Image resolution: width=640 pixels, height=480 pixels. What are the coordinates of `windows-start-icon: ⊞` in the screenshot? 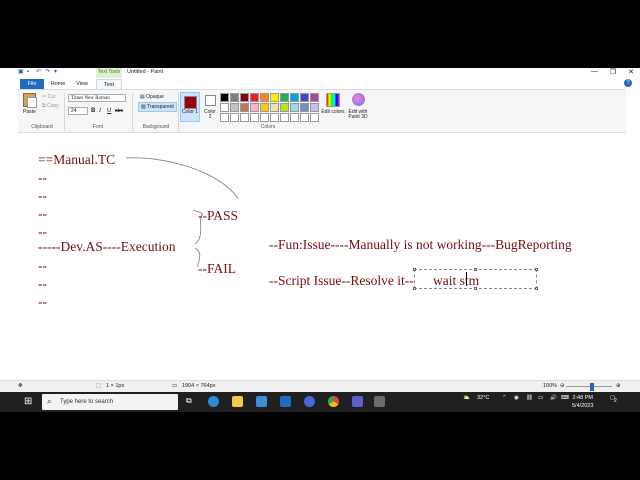 It's located at (29, 402).